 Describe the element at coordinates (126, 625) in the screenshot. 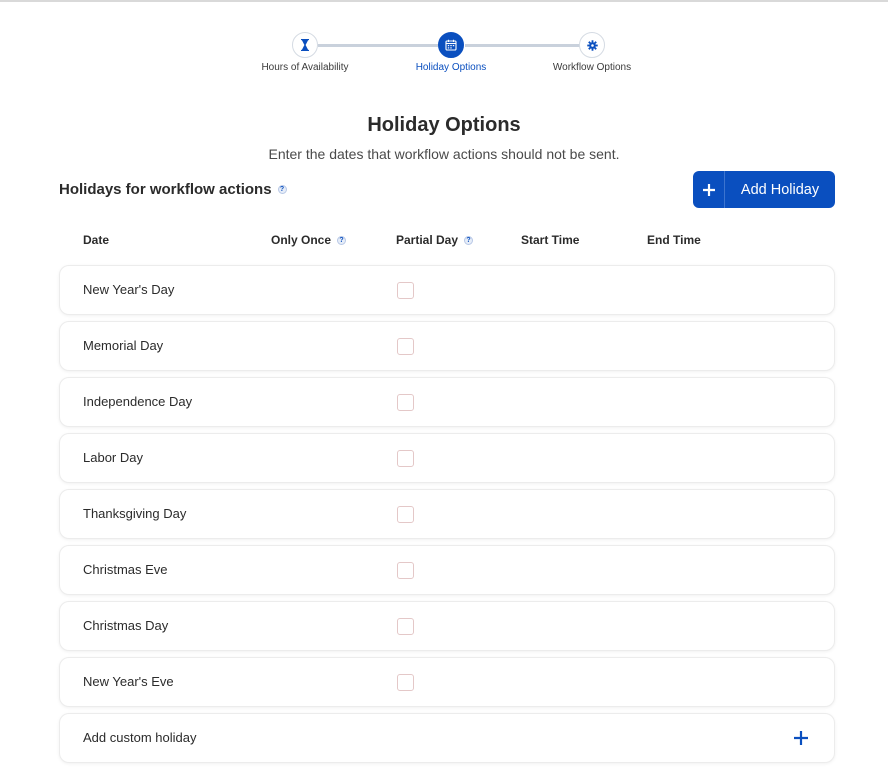

I see `holiday-name: Christmas Day` at that location.